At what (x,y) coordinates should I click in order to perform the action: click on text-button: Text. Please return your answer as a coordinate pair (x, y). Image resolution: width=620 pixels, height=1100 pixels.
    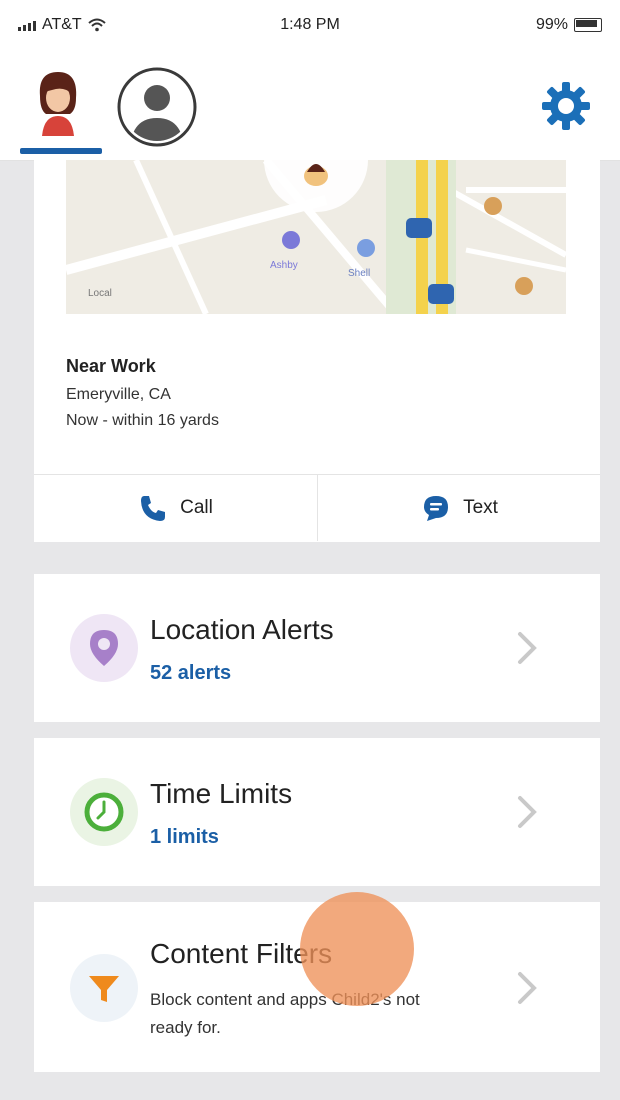
    Looking at the image, I should click on (459, 508).